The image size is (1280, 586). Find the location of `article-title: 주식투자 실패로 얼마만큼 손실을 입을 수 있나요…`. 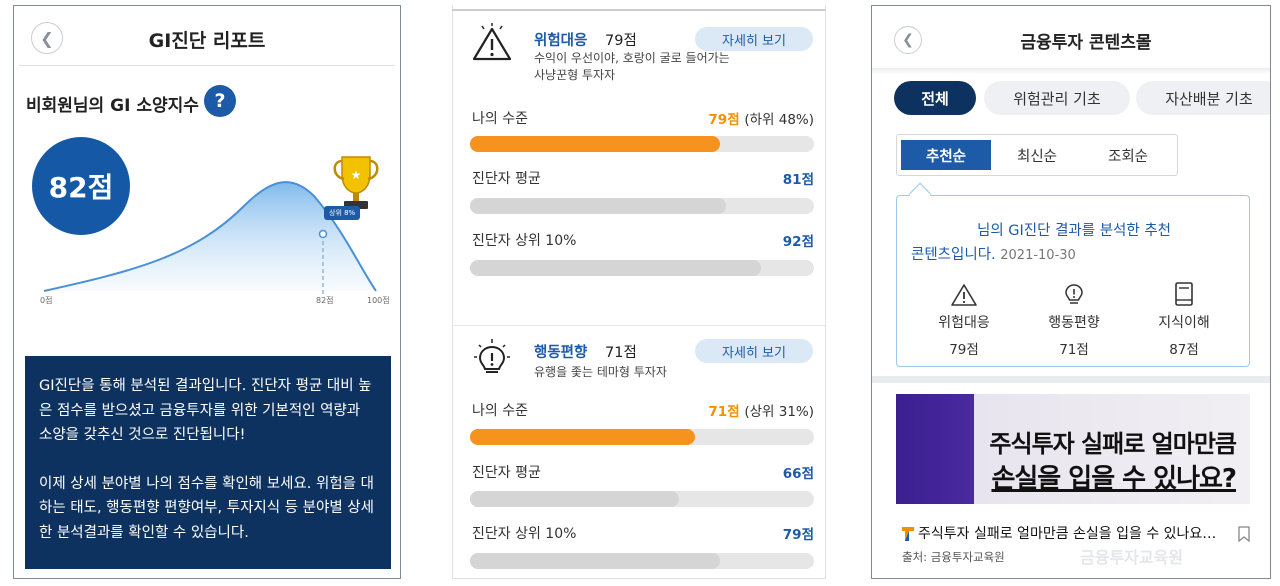

article-title: 주식투자 실패로 얼마만큼 손실을 입을 수 있나요… is located at coordinates (1067, 534).